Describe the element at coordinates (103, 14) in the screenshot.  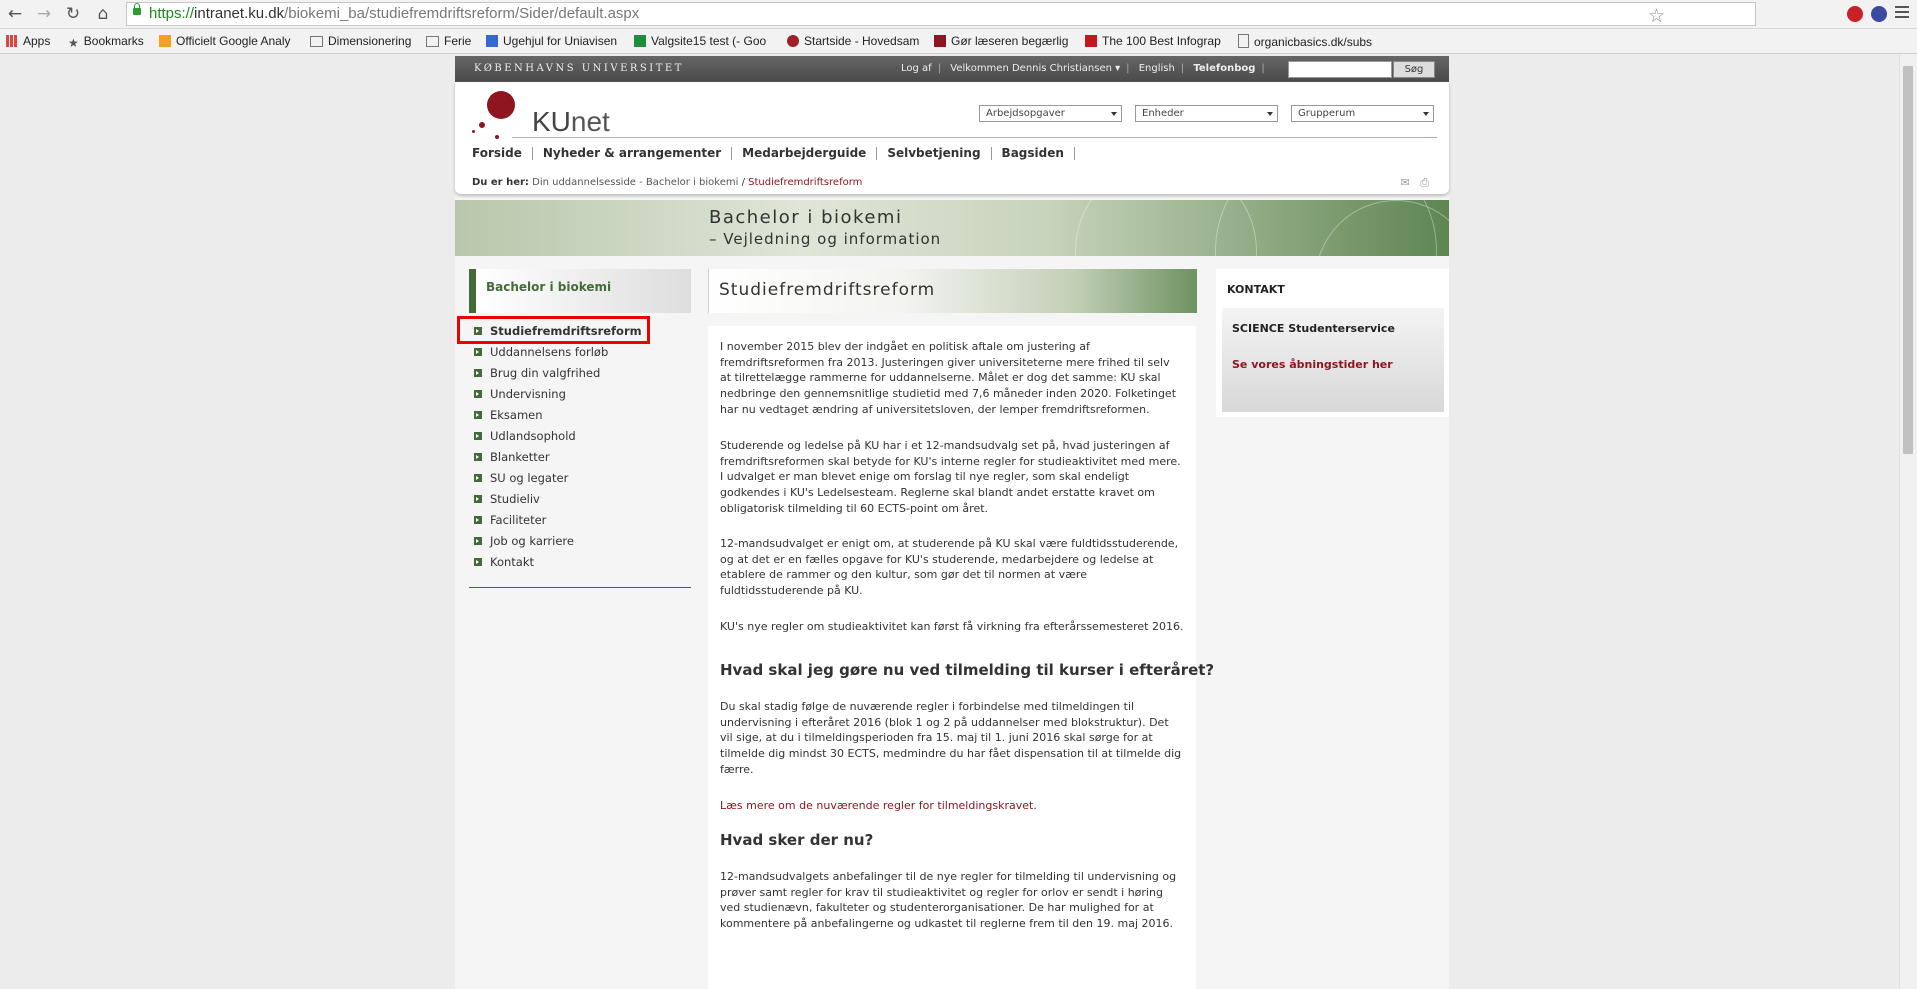
I see `home-icon: ⌂` at that location.